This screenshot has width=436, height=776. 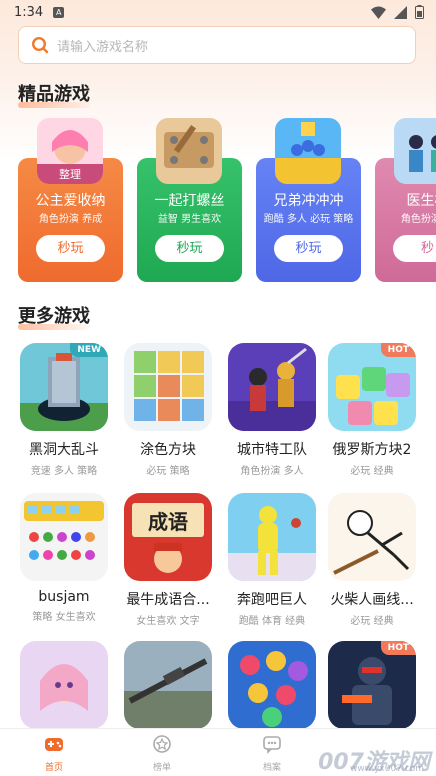 What do you see at coordinates (162, 744) in the screenshot?
I see `ranking-icon` at bounding box center [162, 744].